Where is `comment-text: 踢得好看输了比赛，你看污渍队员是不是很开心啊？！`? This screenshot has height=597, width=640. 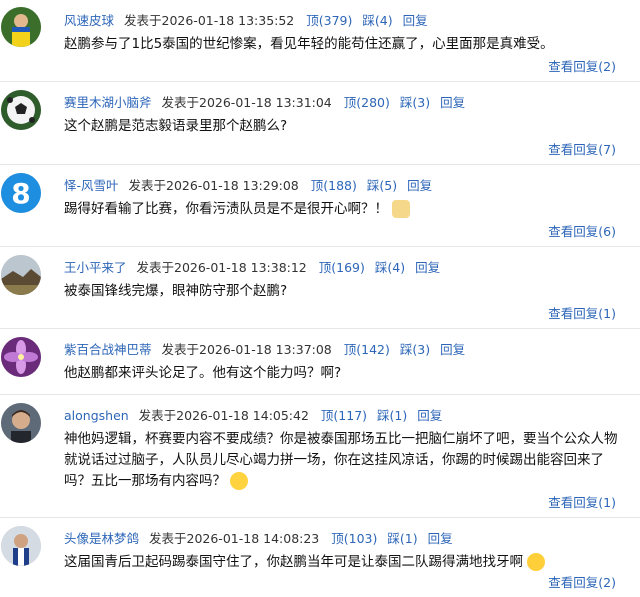 comment-text: 踢得好看输了比赛，你看污渍队员是不是很开心啊？！ is located at coordinates (343, 209).